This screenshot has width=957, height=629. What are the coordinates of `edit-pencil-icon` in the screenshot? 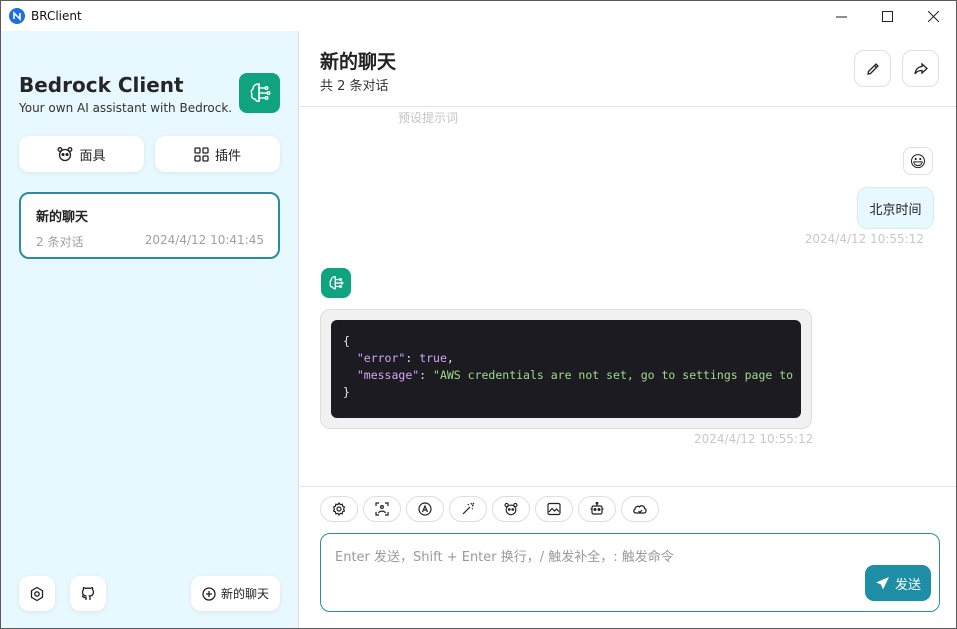 It's located at (872, 68).